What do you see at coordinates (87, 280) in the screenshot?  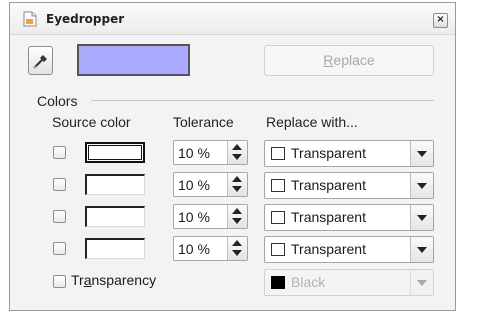 I see `transparency-label-mnemonic: a` at bounding box center [87, 280].